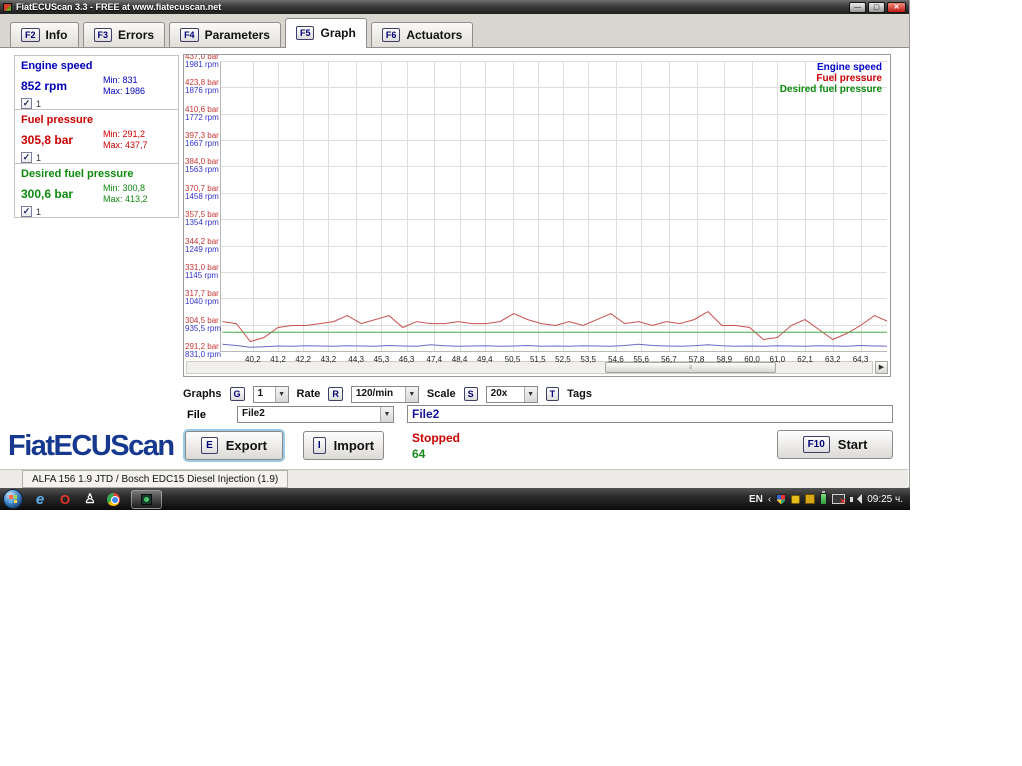 This screenshot has width=1022, height=766. Describe the element at coordinates (237, 394) in the screenshot. I see `graphs-key-badge: G` at that location.